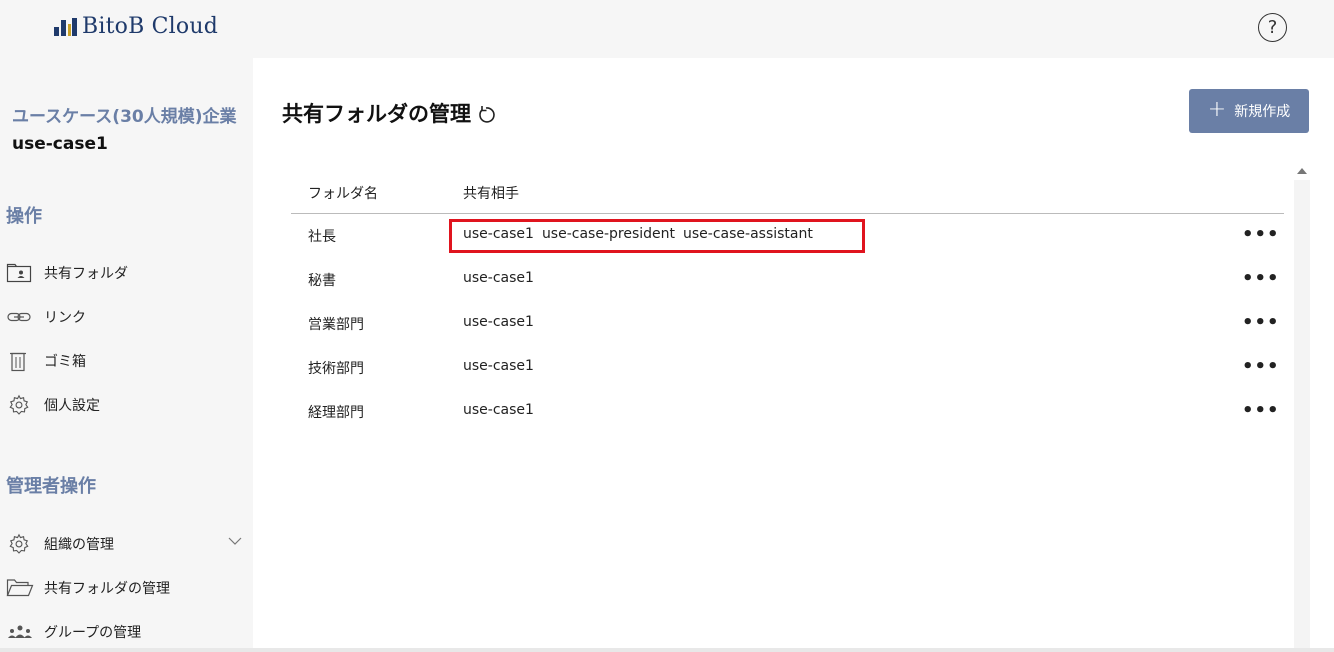 Image resolution: width=1334 pixels, height=652 pixels. I want to click on scroll-up-arrow-icon, so click(1302, 171).